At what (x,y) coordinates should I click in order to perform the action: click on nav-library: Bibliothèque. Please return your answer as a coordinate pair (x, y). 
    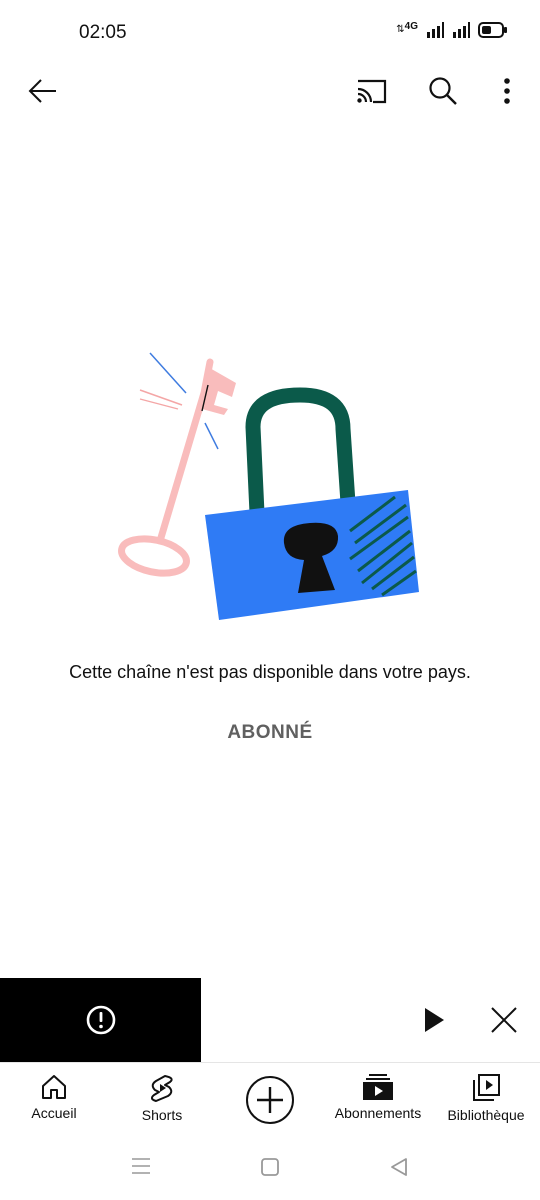
    Looking at the image, I should click on (486, 1102).